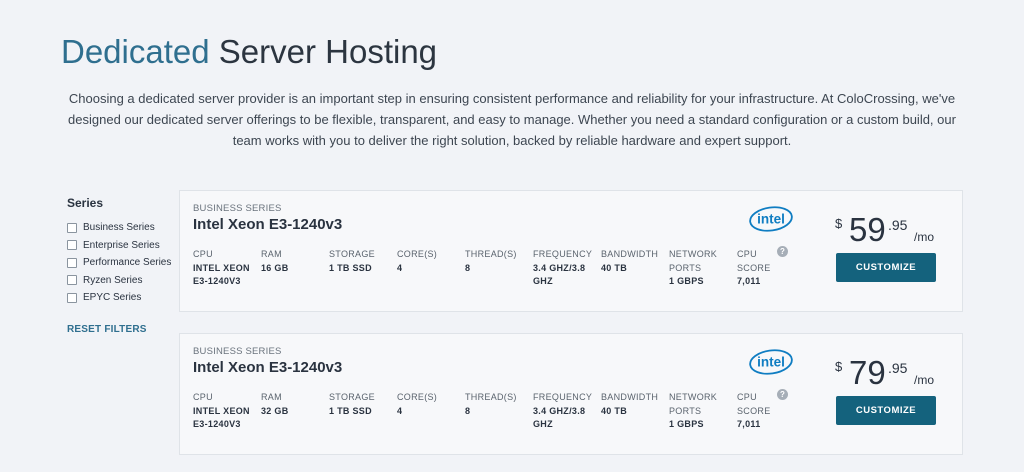  Describe the element at coordinates (292, 404) in the screenshot. I see `spec-ram: RAM 32 GB` at that location.